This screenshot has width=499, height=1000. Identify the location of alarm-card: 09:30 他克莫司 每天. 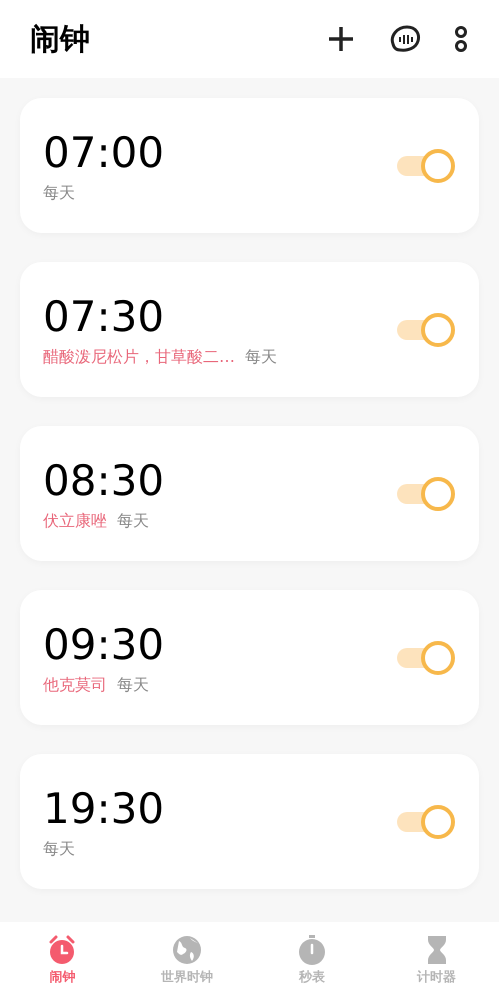
(249, 657).